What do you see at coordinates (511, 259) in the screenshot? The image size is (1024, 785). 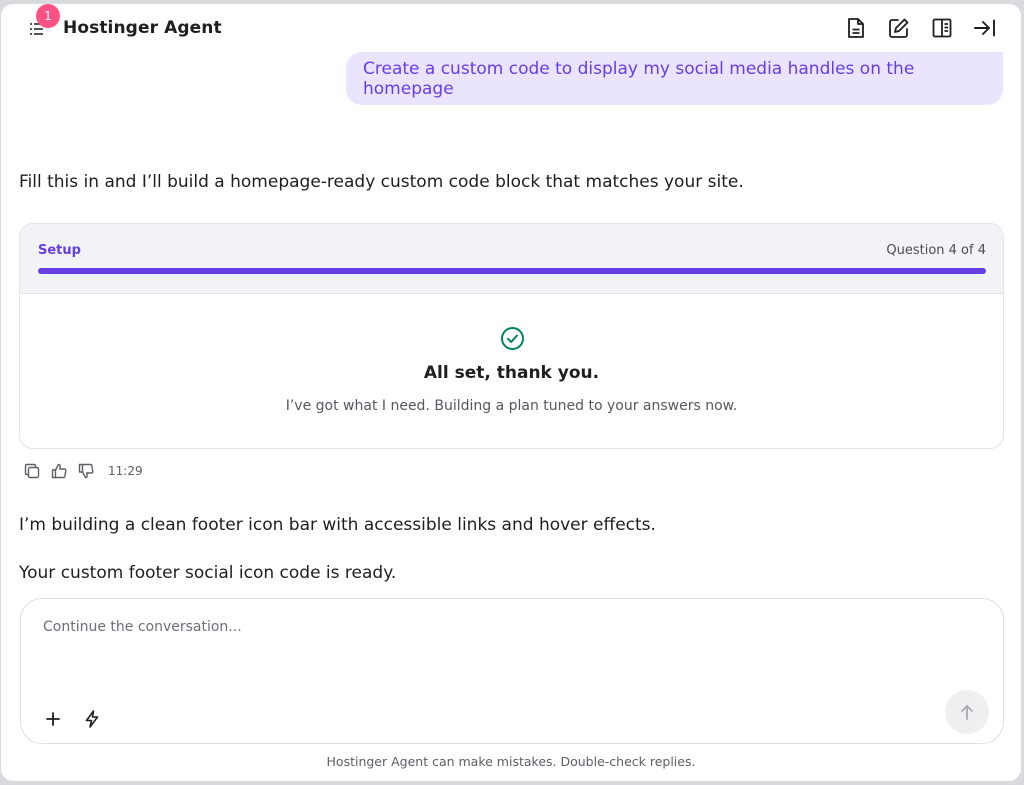 I see `setup-card-header: Setup Question 4 of 4` at bounding box center [511, 259].